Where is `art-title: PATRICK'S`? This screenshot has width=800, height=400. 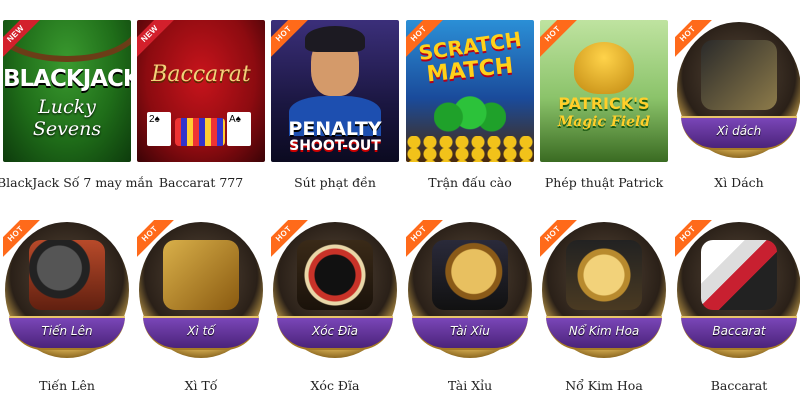
art-title: PATRICK'S is located at coordinates (604, 103).